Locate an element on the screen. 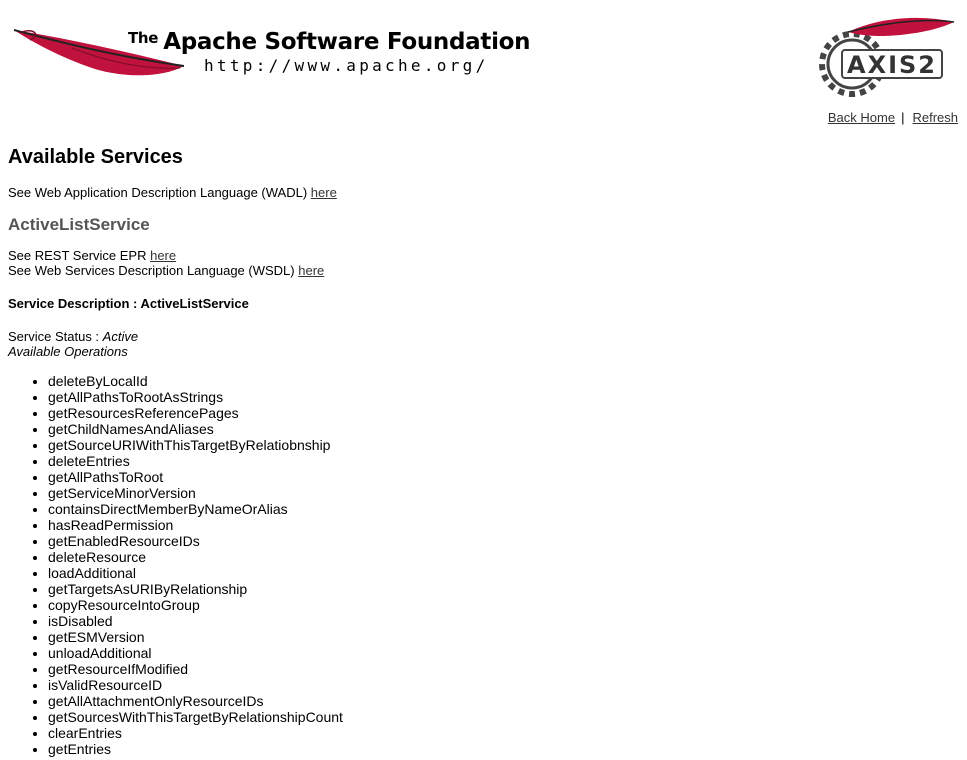 The width and height of the screenshot is (967, 760). operation-item: getResourcesReferencePages is located at coordinates (498, 413).